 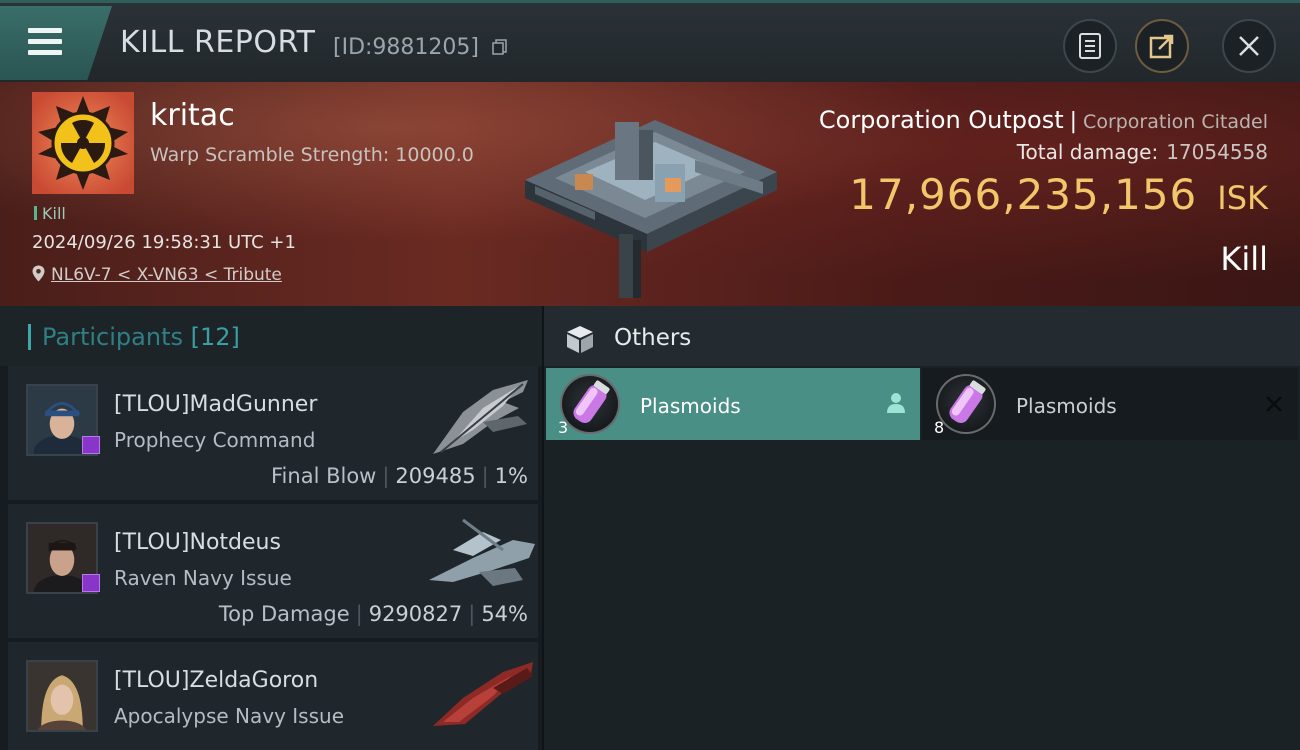 I want to click on participant-ship: Raven Navy Issue, so click(x=203, y=578).